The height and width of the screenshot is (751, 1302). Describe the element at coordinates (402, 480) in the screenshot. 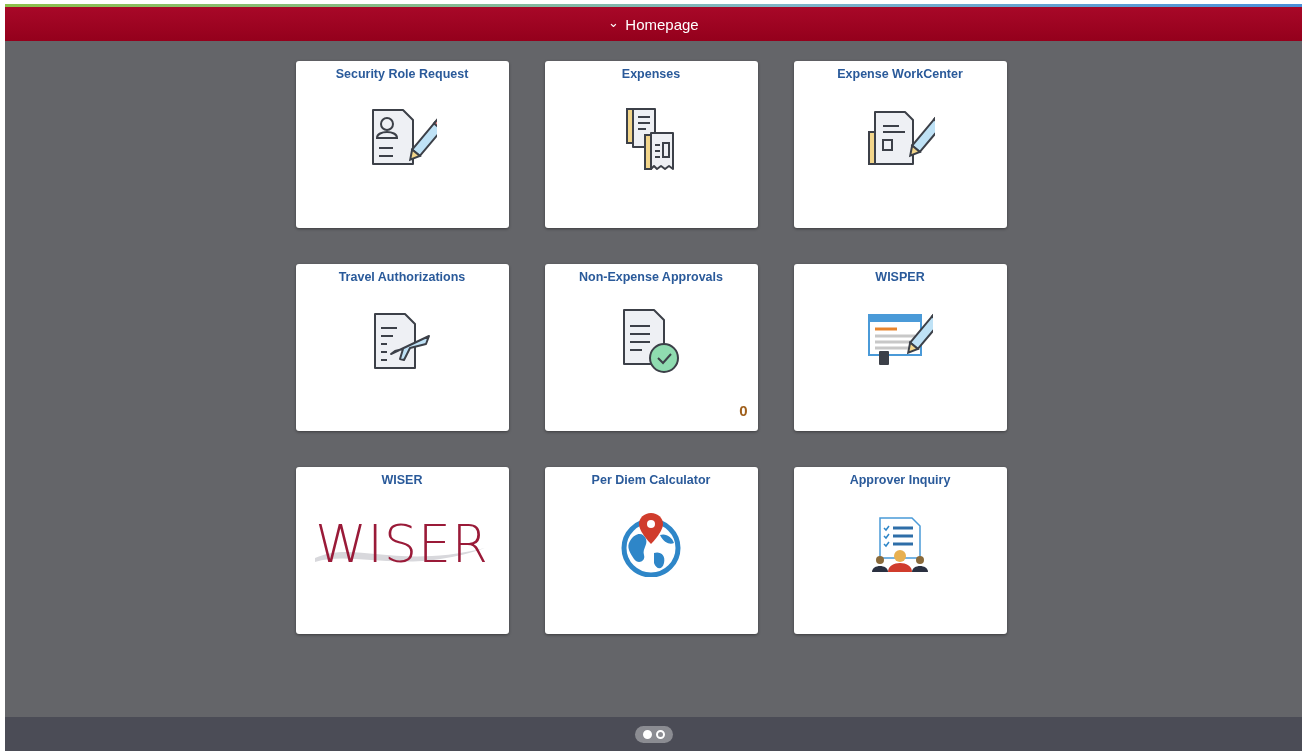

I see `tile-title: WISER` at that location.